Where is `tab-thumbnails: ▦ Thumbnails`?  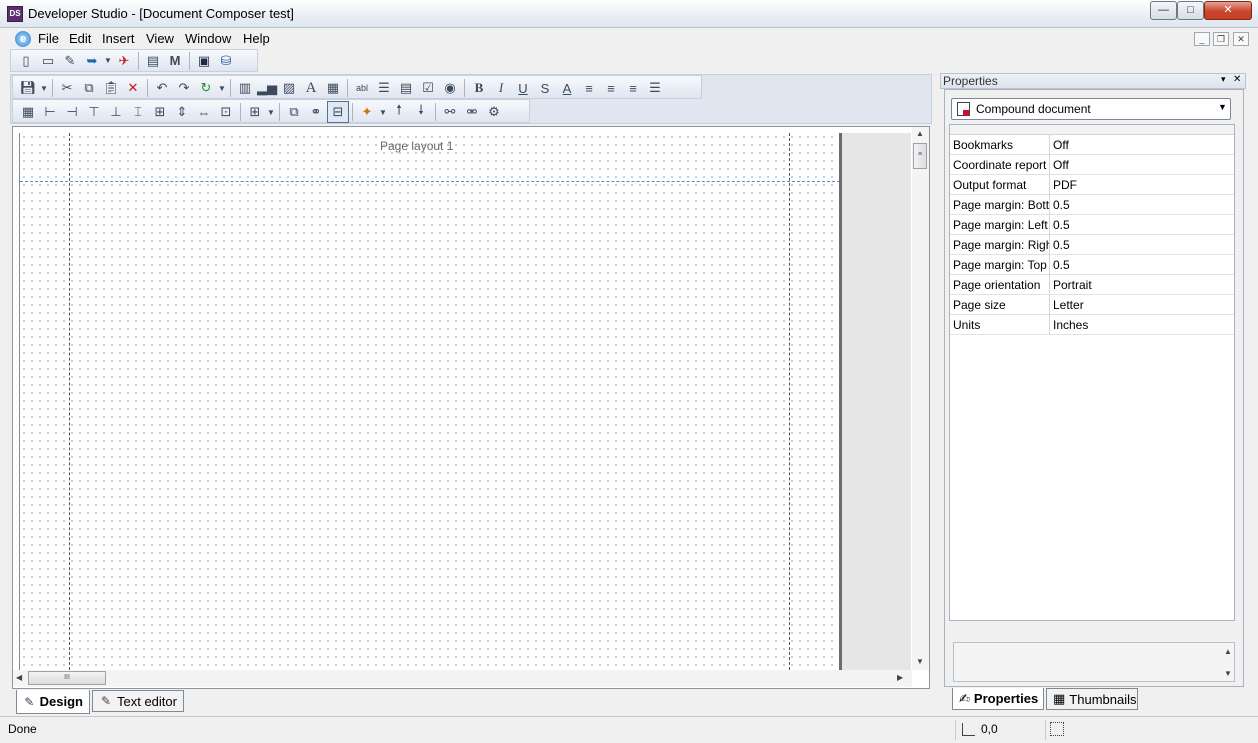
tab-thumbnails: ▦ Thumbnails is located at coordinates (1092, 699).